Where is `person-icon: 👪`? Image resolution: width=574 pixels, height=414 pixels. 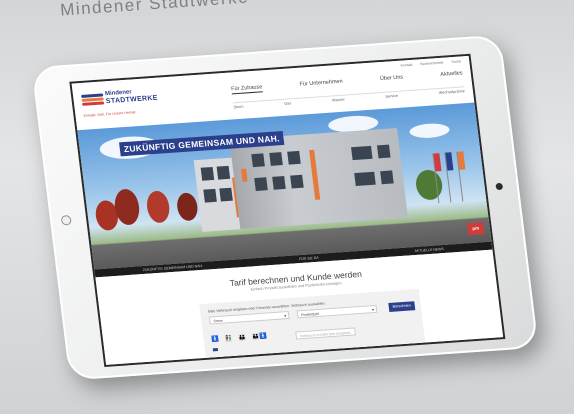
person-icon: 👪 is located at coordinates (242, 338).